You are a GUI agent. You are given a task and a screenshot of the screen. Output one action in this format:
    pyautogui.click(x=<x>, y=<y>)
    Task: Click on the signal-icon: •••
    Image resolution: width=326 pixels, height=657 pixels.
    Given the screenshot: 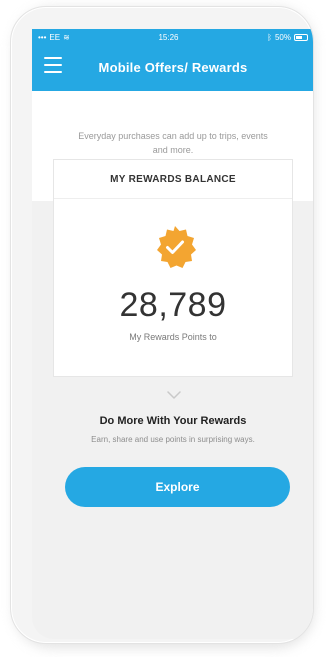 What is the action you would take?
    pyautogui.click(x=42, y=37)
    